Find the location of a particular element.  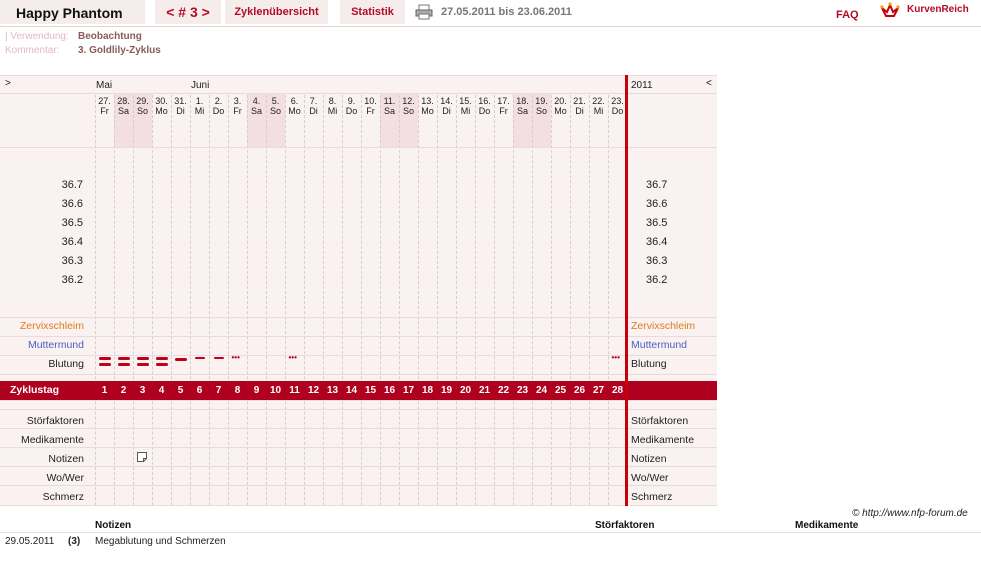

temperature-label: 36.2 is located at coordinates (657, 280).